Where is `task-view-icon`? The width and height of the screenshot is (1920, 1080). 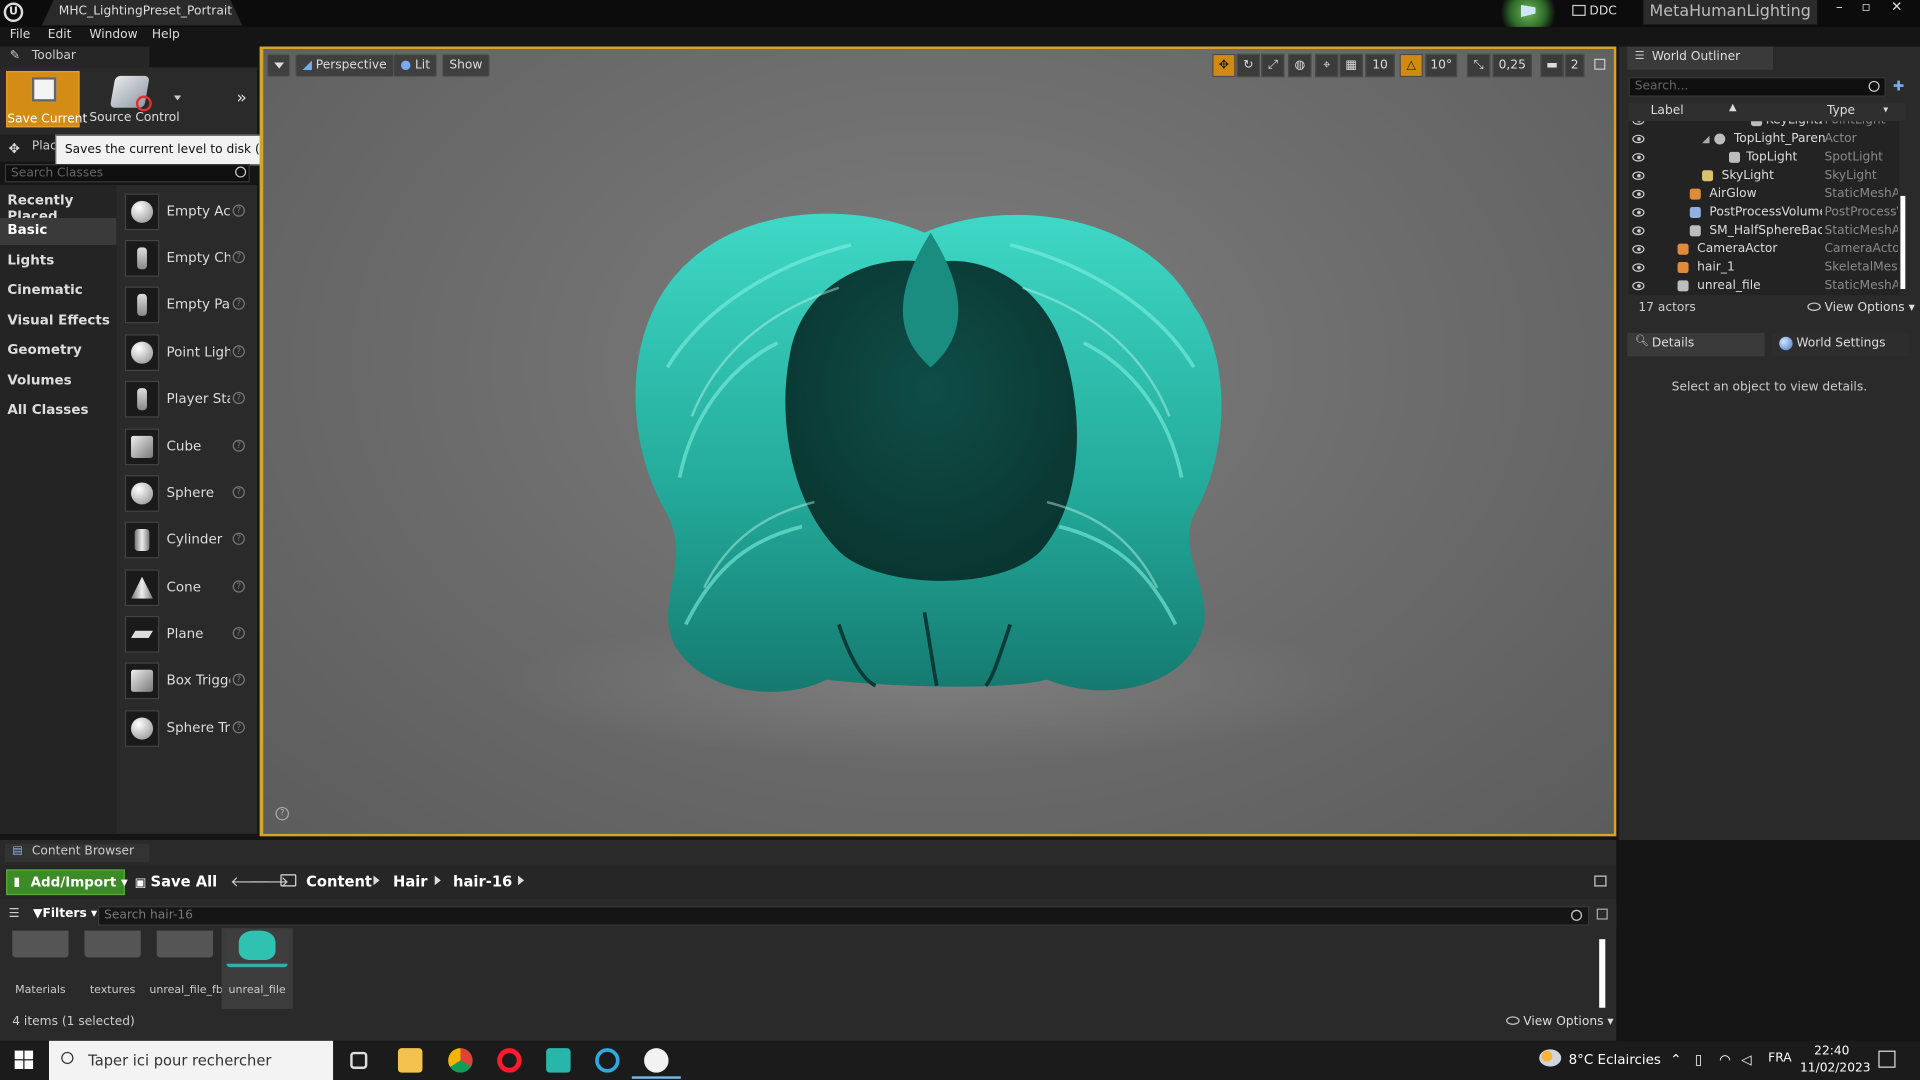 task-view-icon is located at coordinates (359, 1060).